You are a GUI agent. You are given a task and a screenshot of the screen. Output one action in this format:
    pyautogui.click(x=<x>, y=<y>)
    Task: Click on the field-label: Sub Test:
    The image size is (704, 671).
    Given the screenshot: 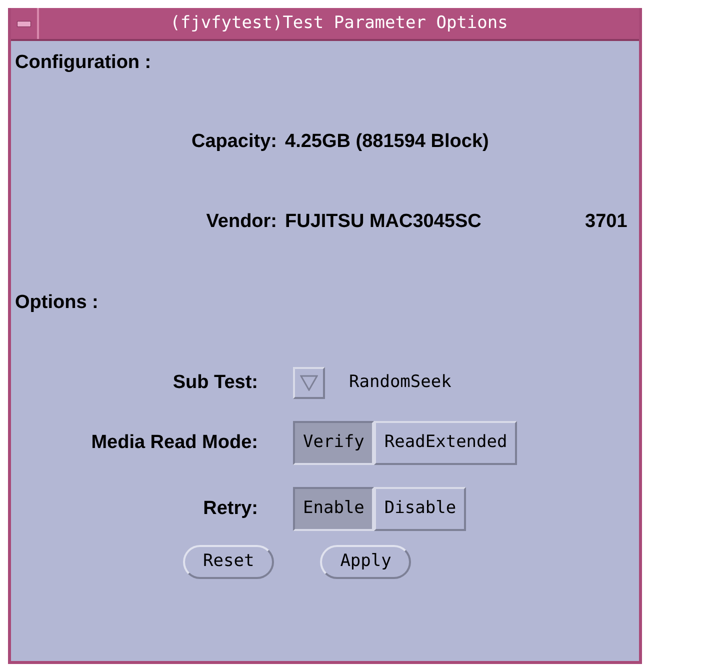 What is the action you would take?
    pyautogui.click(x=215, y=382)
    